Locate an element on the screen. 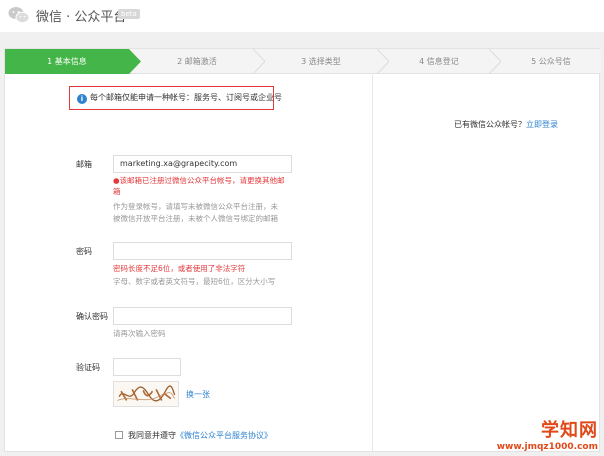  agree-checkbox is located at coordinates (119, 435).